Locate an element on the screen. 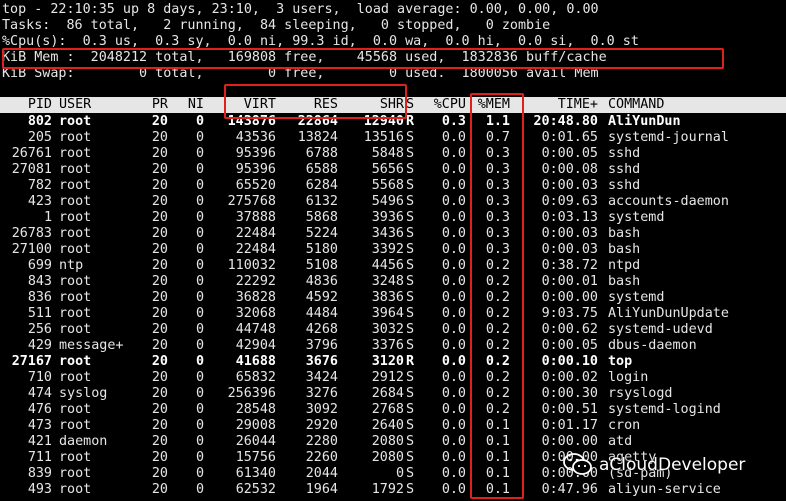  process-shr: 5496 is located at coordinates (387, 201).